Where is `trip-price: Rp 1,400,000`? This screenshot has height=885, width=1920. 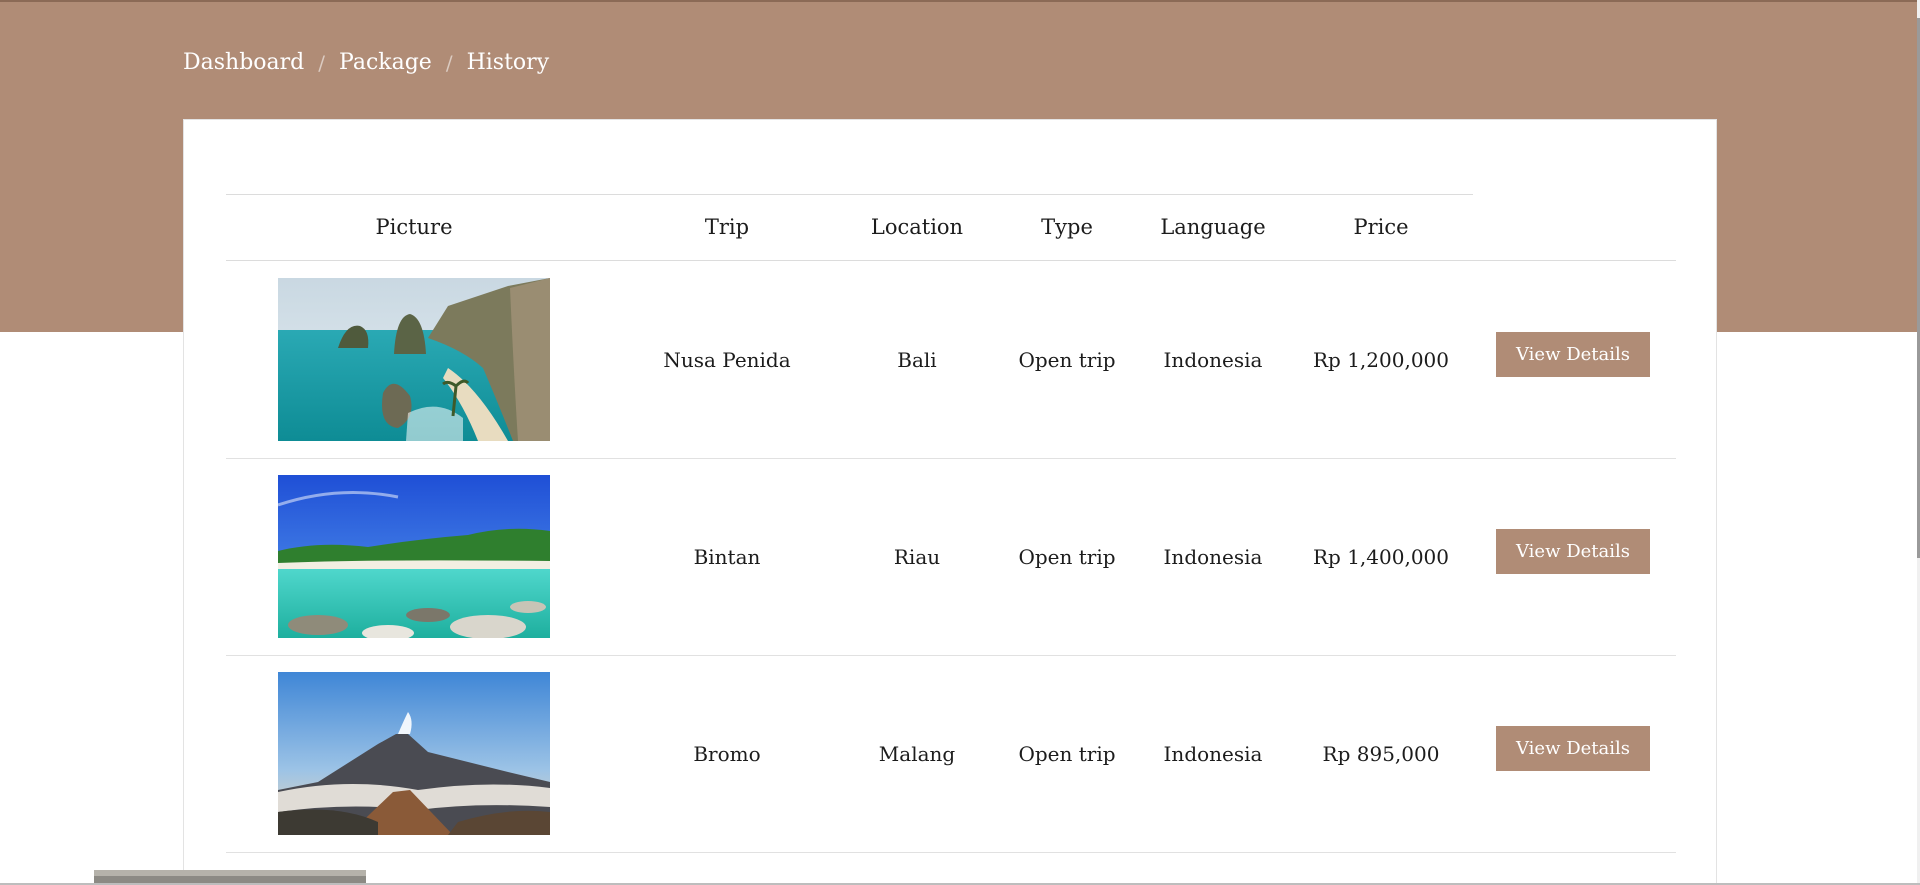 trip-price: Rp 1,400,000 is located at coordinates (1380, 556).